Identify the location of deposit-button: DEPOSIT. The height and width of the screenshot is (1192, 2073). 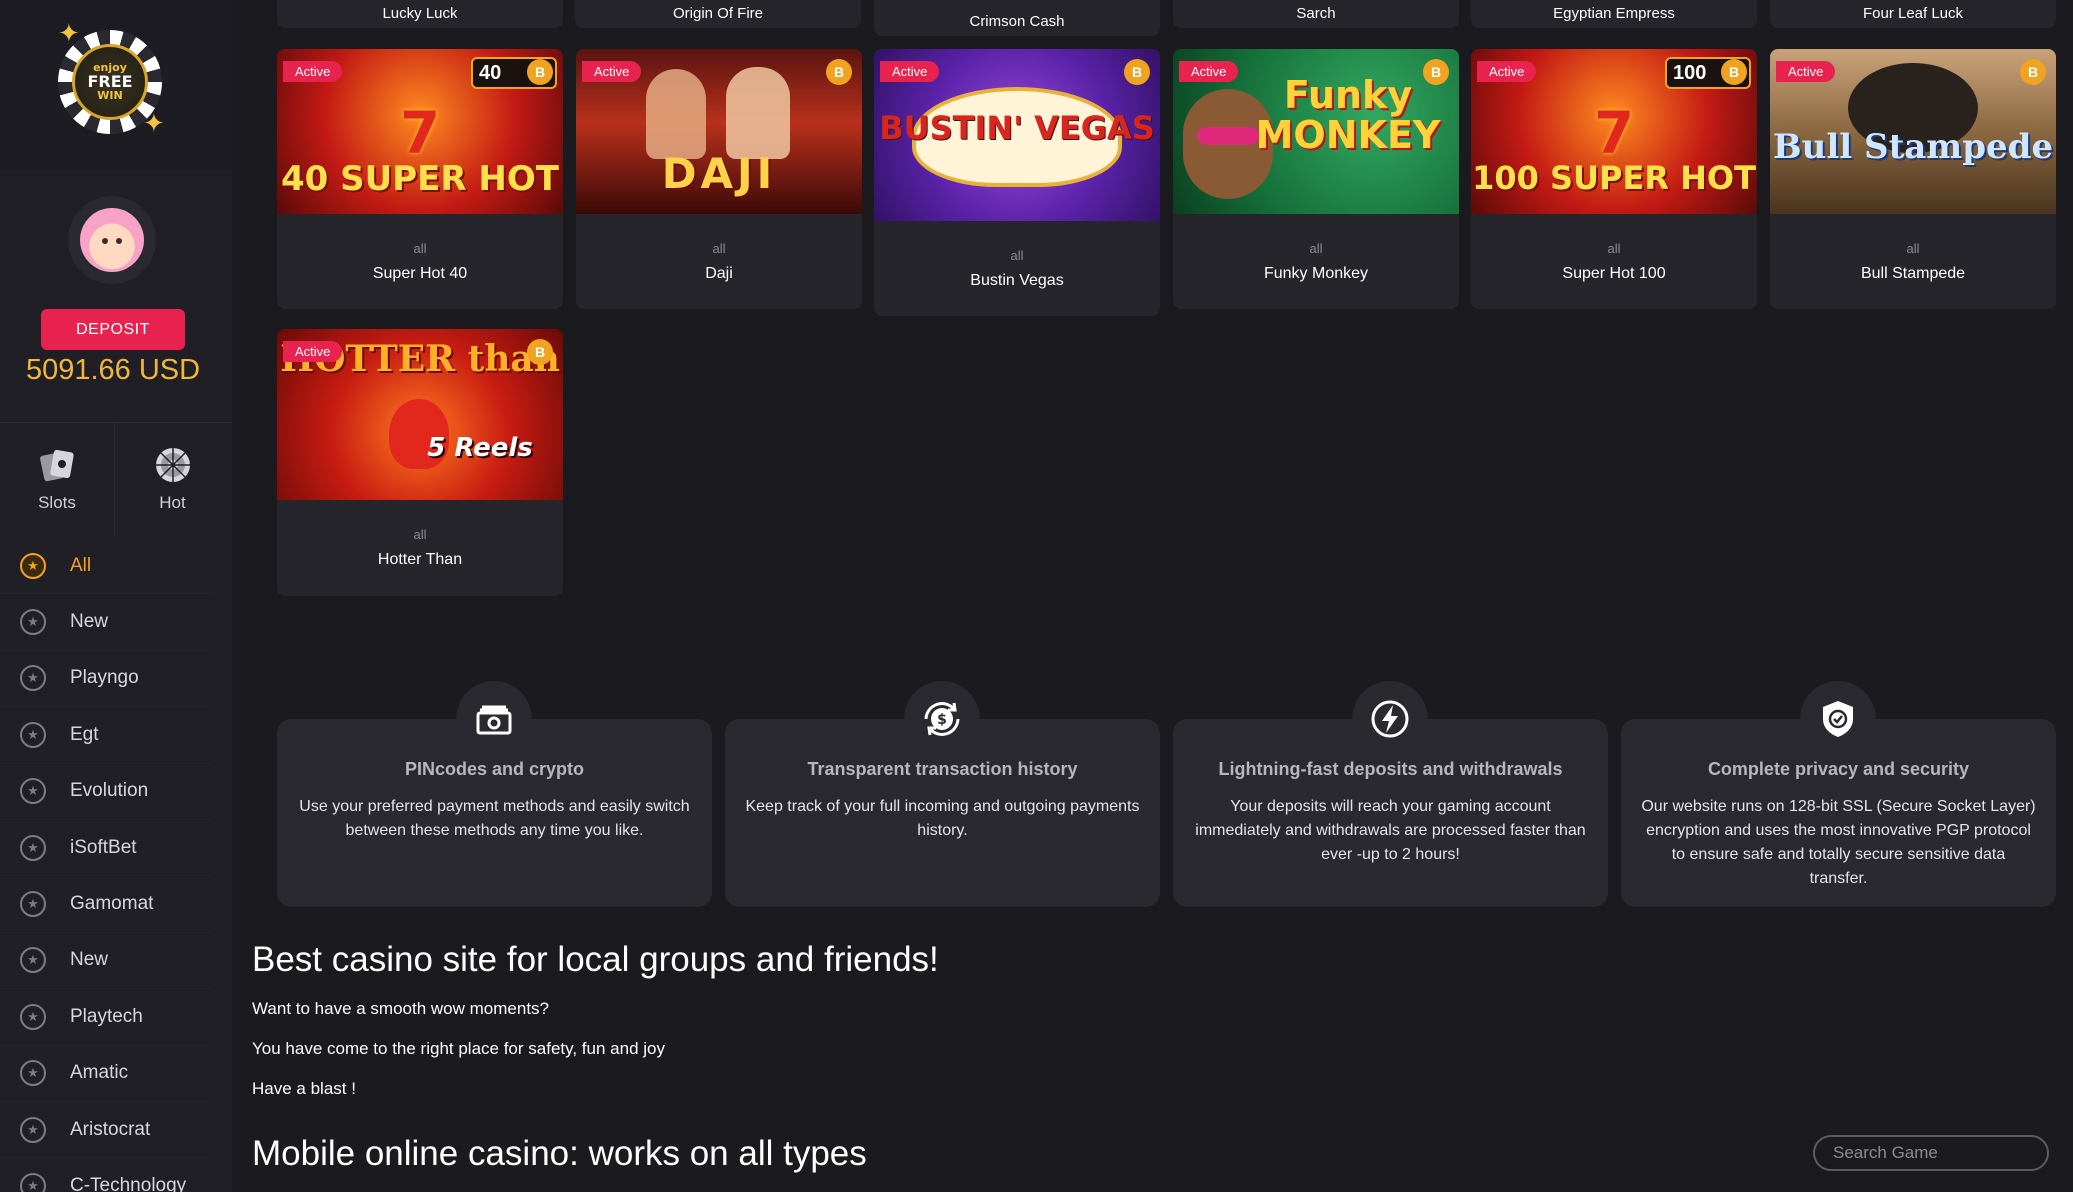
(113, 329).